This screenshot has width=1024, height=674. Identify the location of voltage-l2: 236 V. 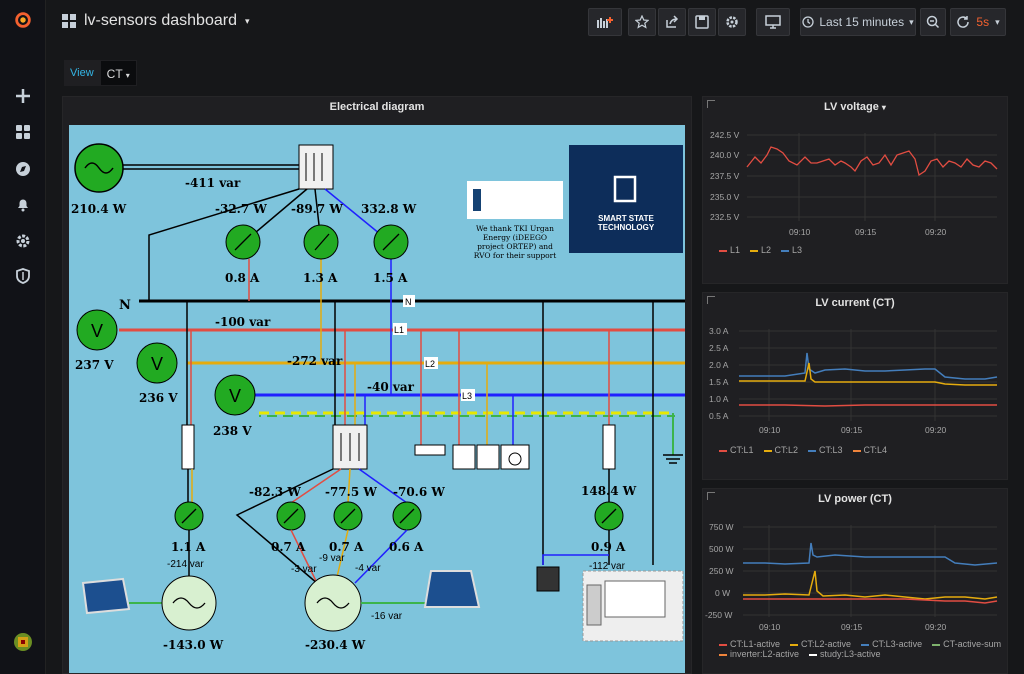
(158, 398).